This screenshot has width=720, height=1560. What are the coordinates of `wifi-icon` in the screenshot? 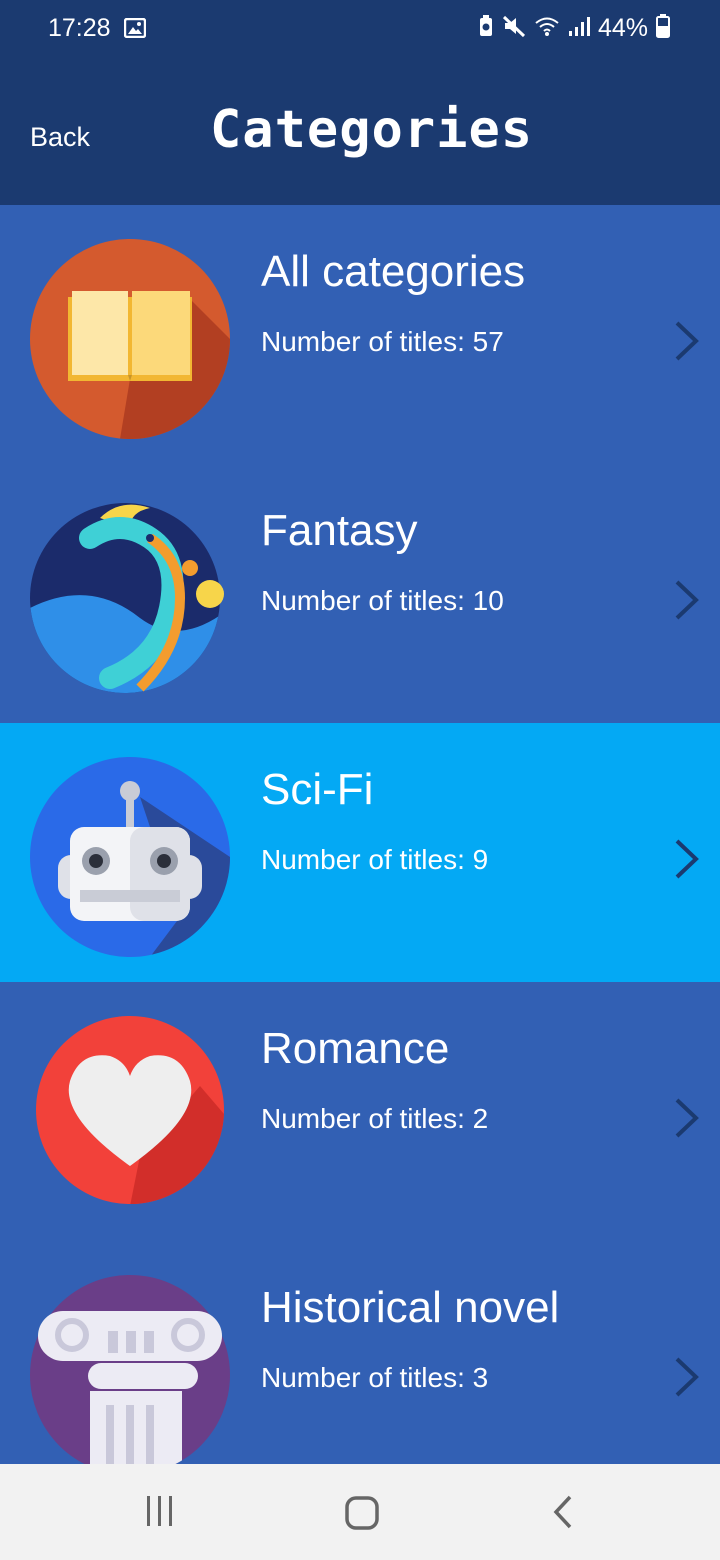 It's located at (547, 28).